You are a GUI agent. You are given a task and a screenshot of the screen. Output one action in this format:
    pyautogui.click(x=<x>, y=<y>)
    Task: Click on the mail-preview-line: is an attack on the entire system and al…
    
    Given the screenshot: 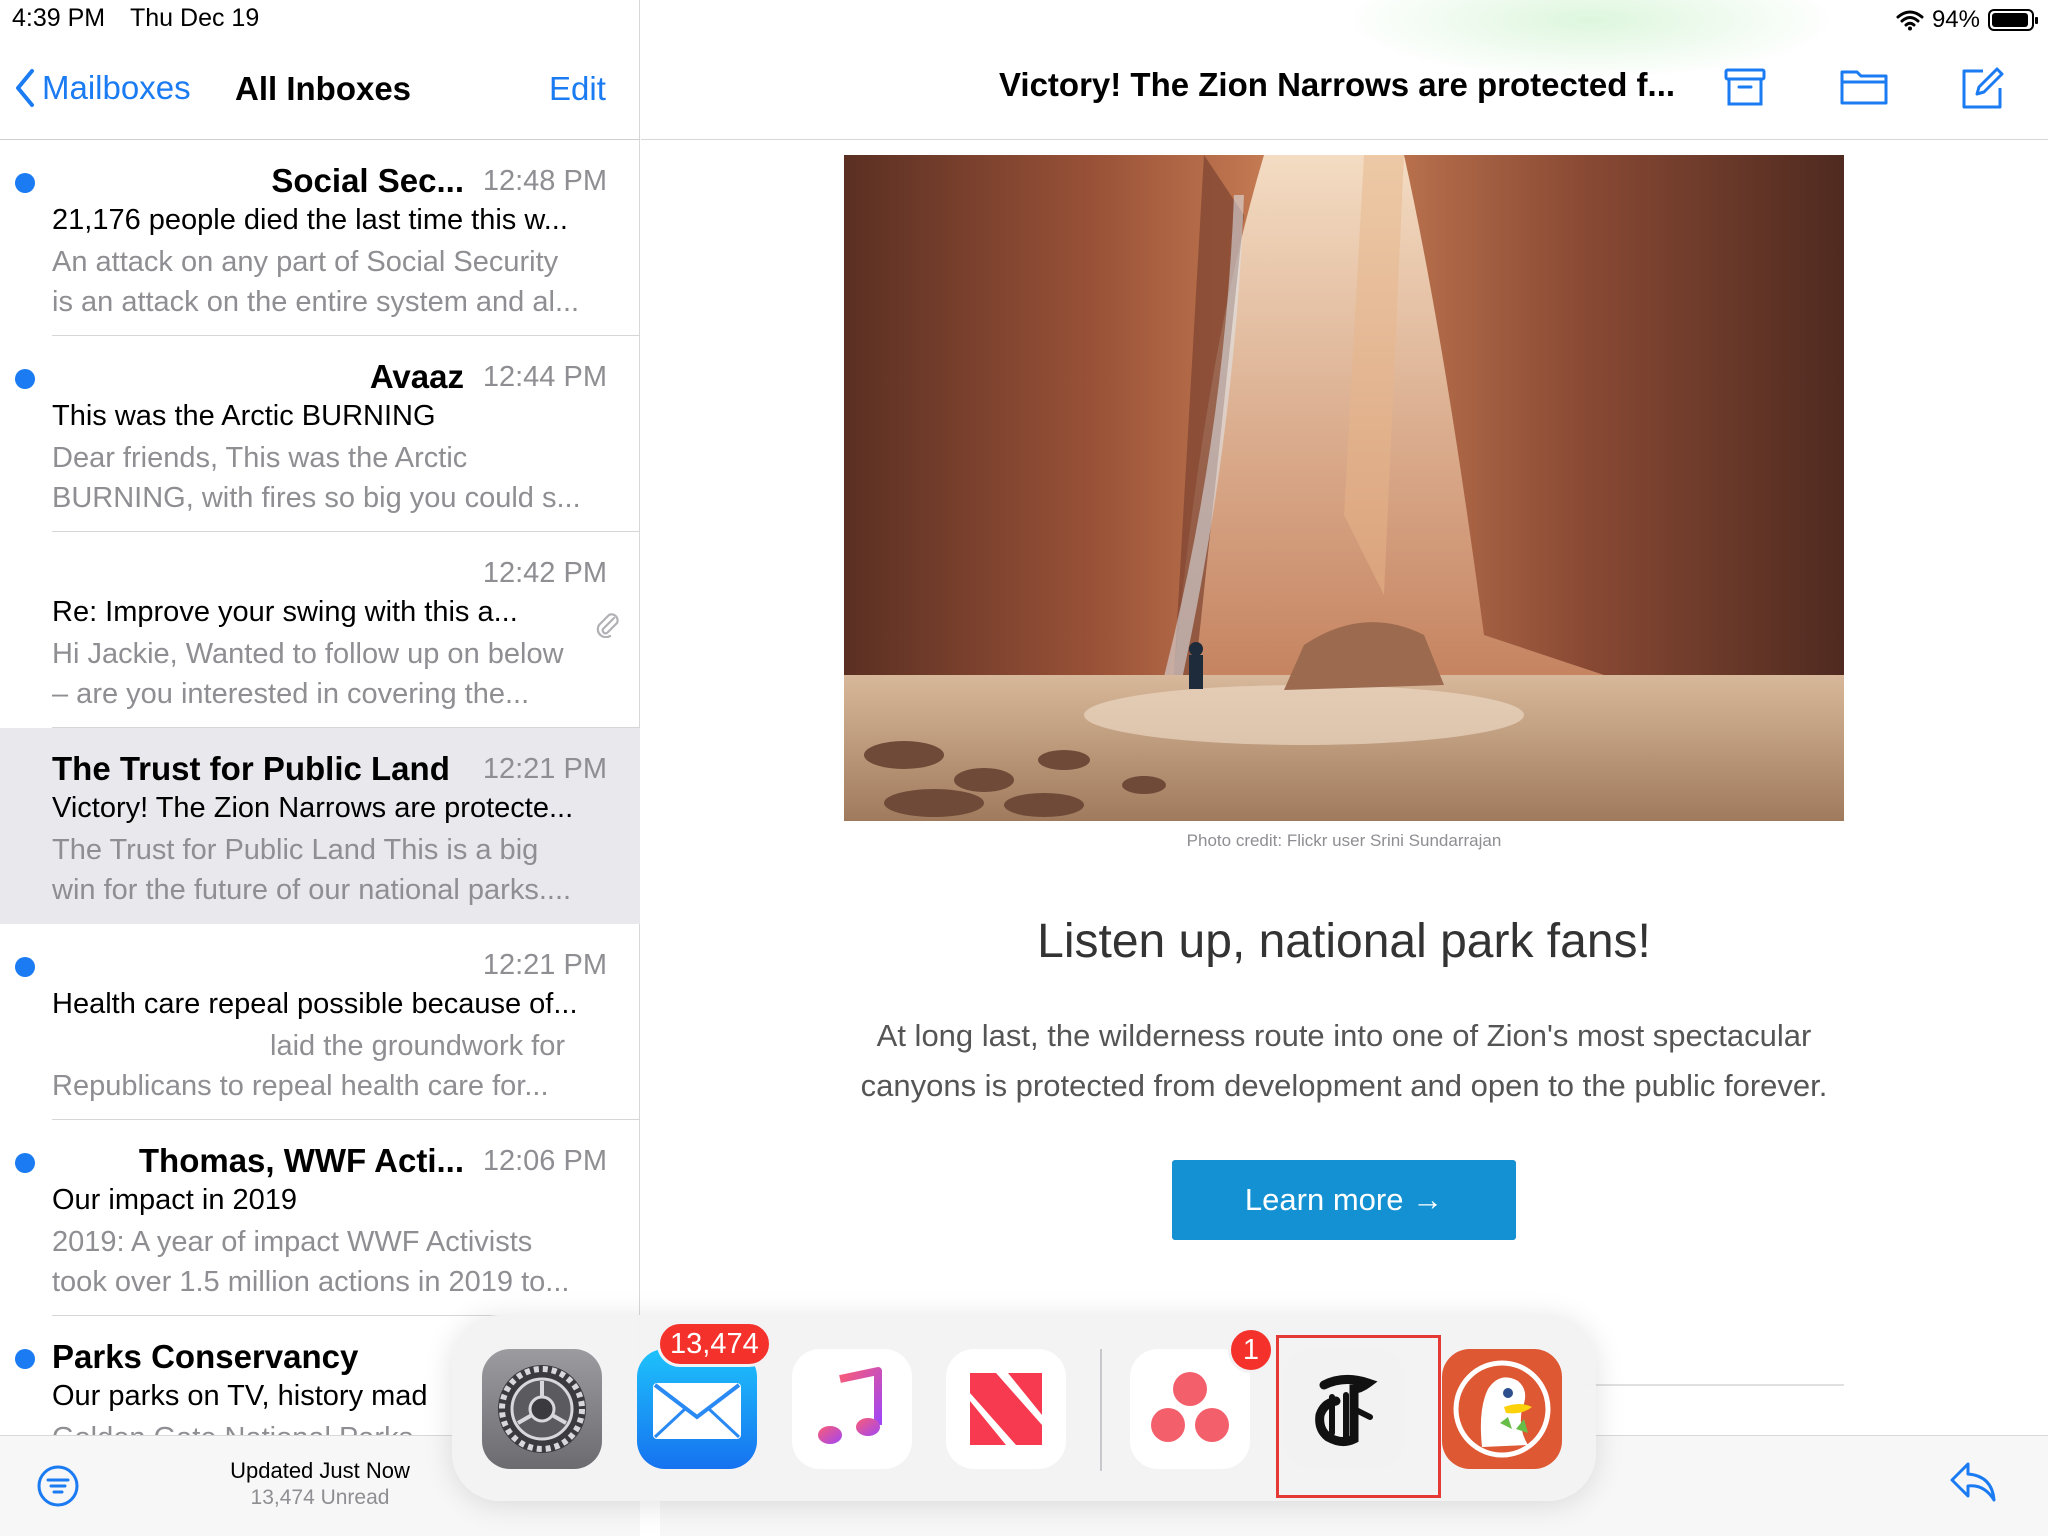 What is the action you would take?
    pyautogui.click(x=316, y=302)
    